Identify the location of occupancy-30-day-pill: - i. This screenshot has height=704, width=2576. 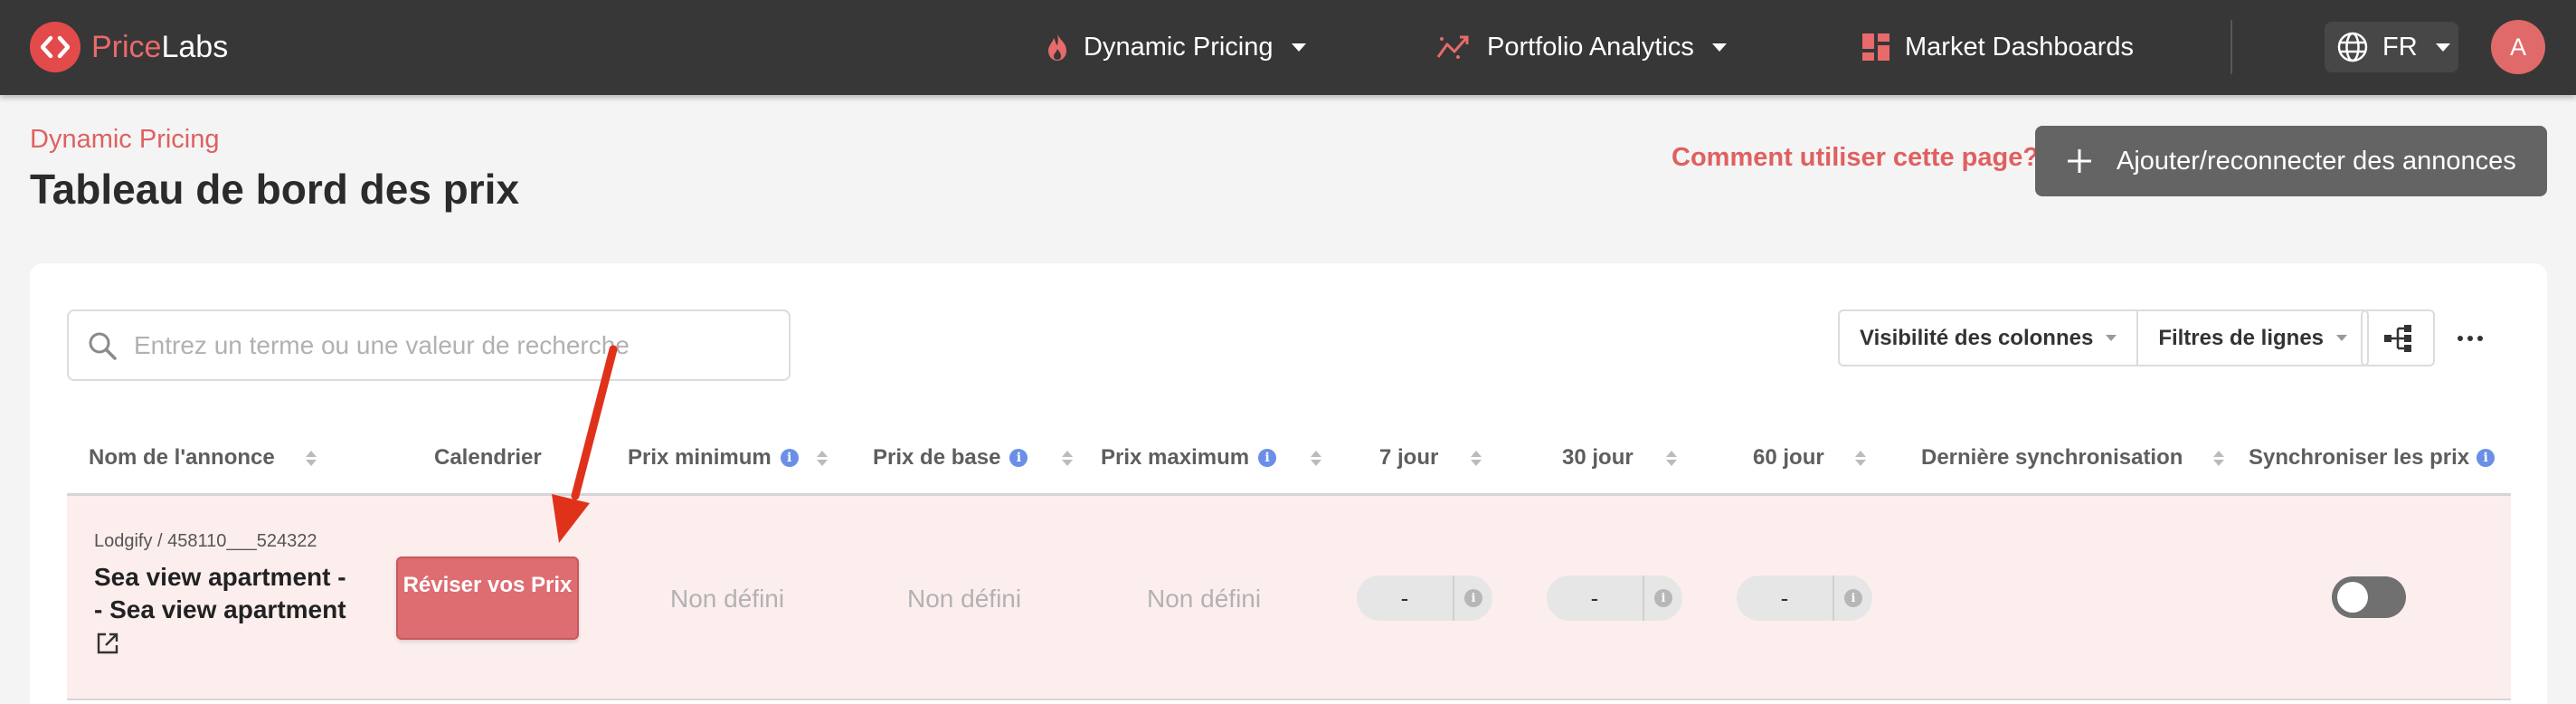
(1615, 598).